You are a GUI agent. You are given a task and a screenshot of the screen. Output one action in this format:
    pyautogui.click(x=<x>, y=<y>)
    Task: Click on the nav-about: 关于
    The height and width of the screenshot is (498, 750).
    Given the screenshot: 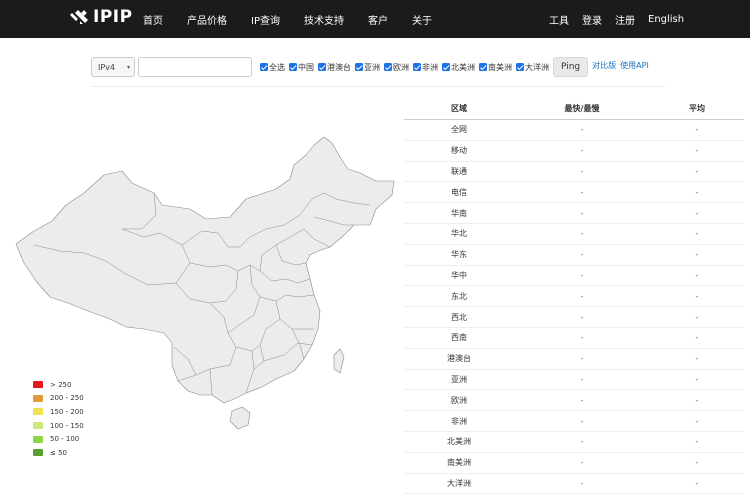 What is the action you would take?
    pyautogui.click(x=422, y=19)
    